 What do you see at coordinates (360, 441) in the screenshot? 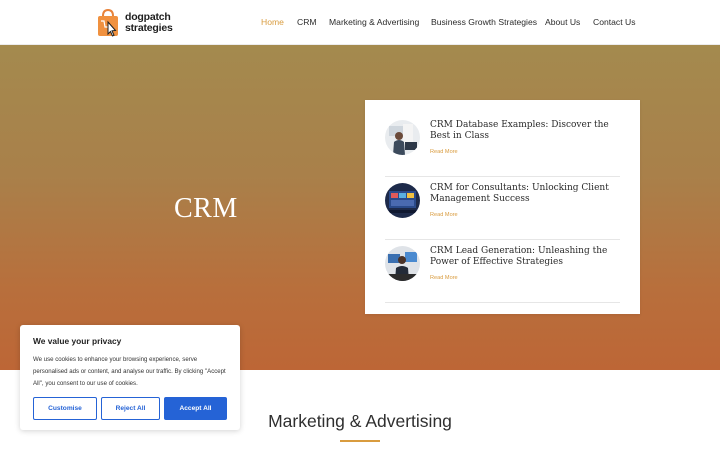
I see `section-heading-underline` at bounding box center [360, 441].